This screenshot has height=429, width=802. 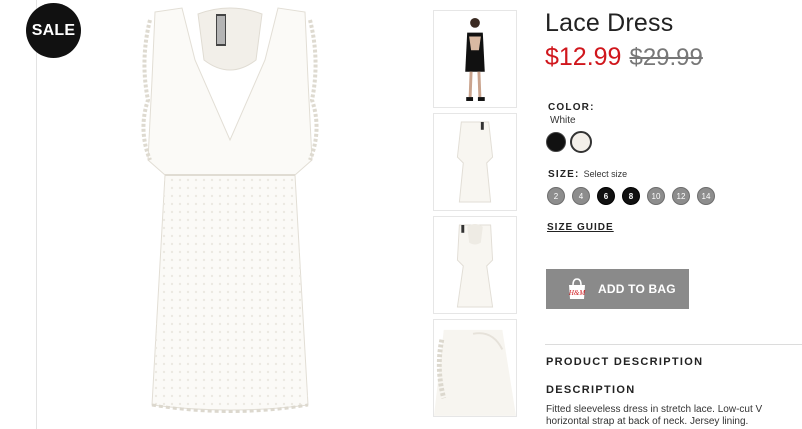 I want to click on size-option-14: 14, so click(x=706, y=196).